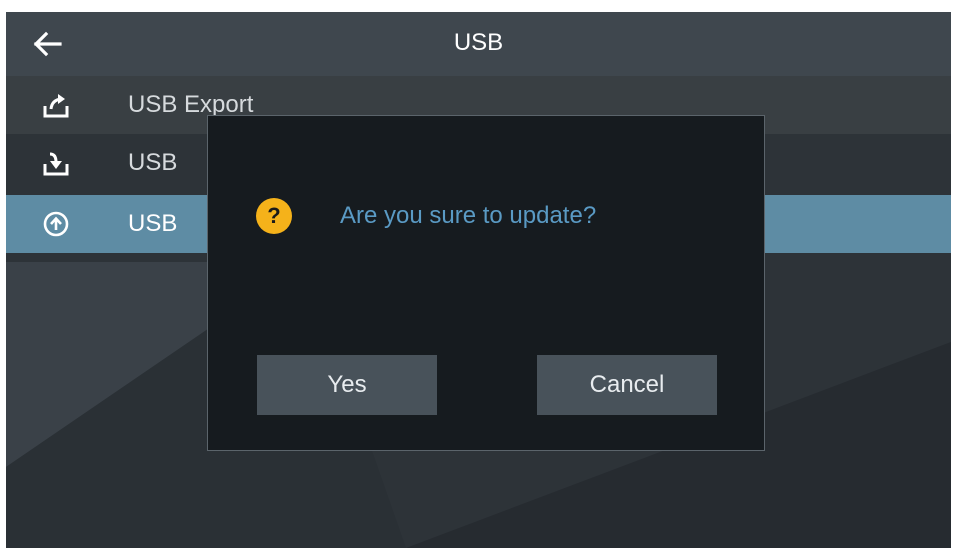  What do you see at coordinates (56, 224) in the screenshot?
I see `circle-up-arrow-icon` at bounding box center [56, 224].